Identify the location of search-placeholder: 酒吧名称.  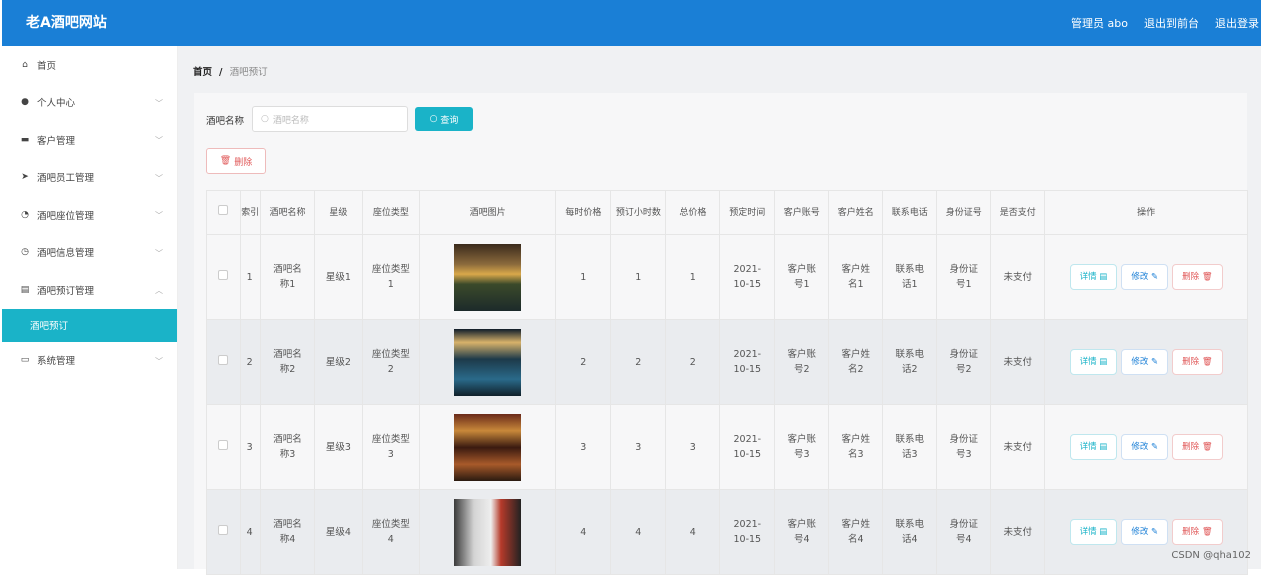
(291, 119).